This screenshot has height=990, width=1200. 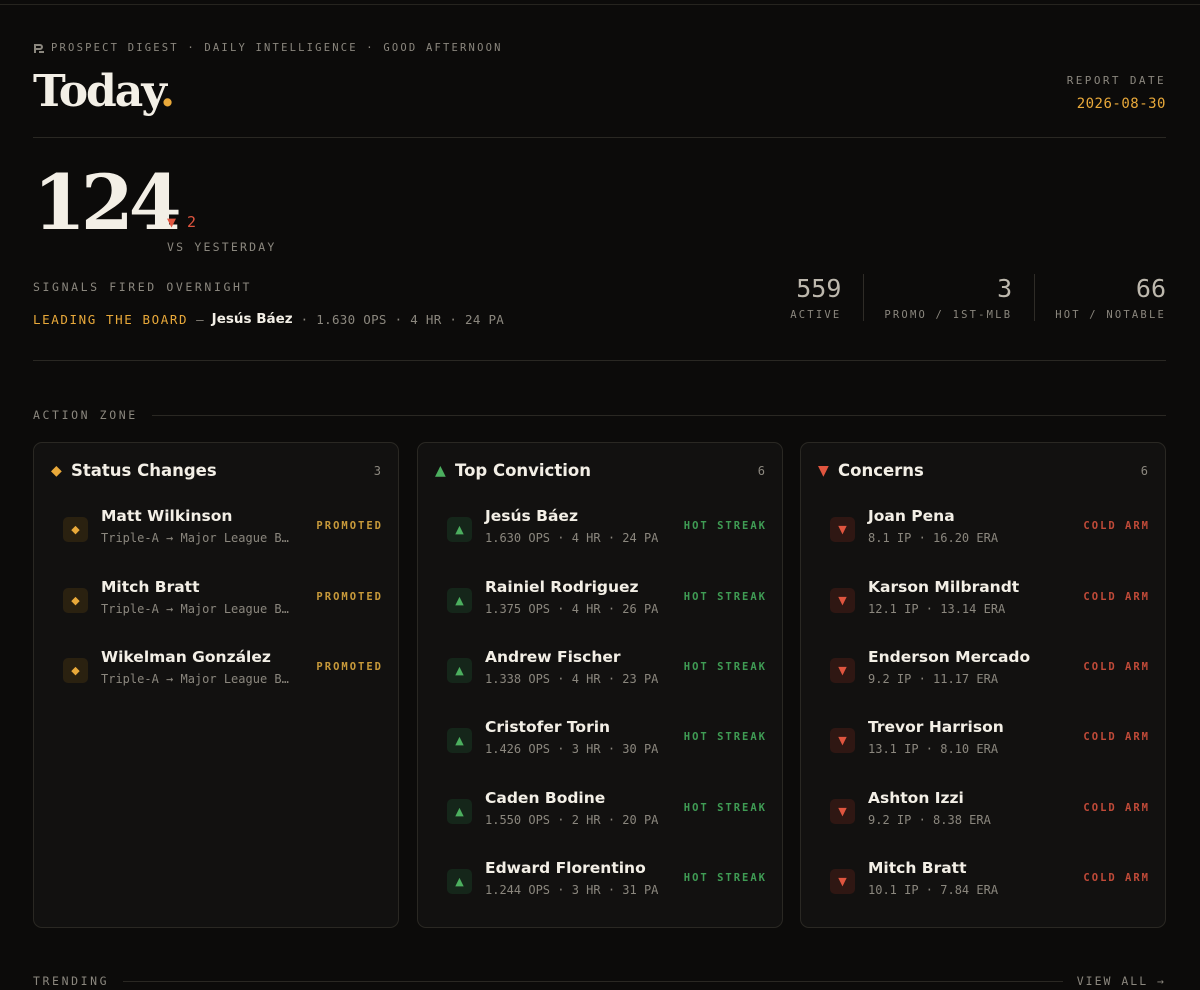 I want to click on signal-delta: ▼ 2, so click(x=182, y=222).